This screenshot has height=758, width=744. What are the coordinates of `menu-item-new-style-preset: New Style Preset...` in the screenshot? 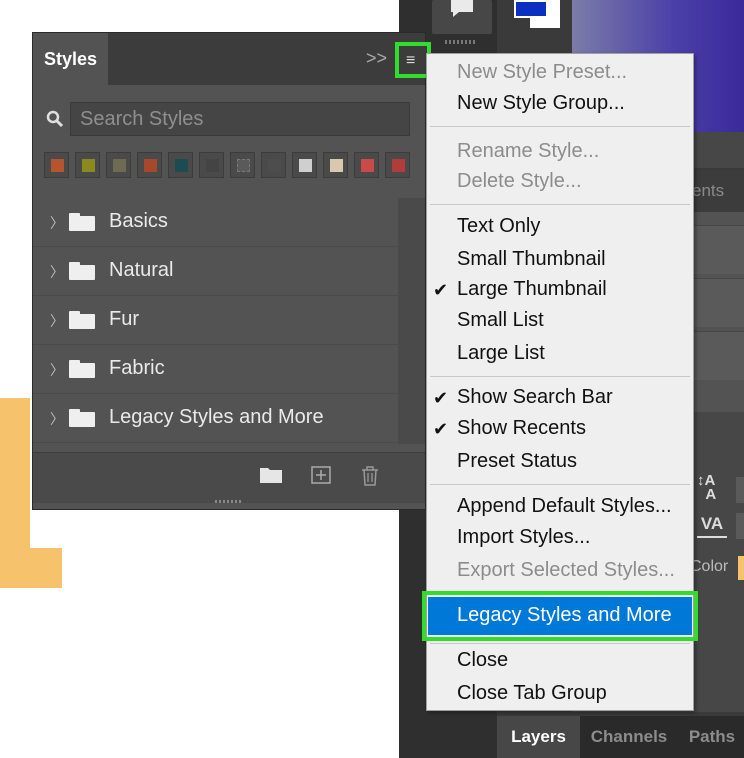 It's located at (542, 72).